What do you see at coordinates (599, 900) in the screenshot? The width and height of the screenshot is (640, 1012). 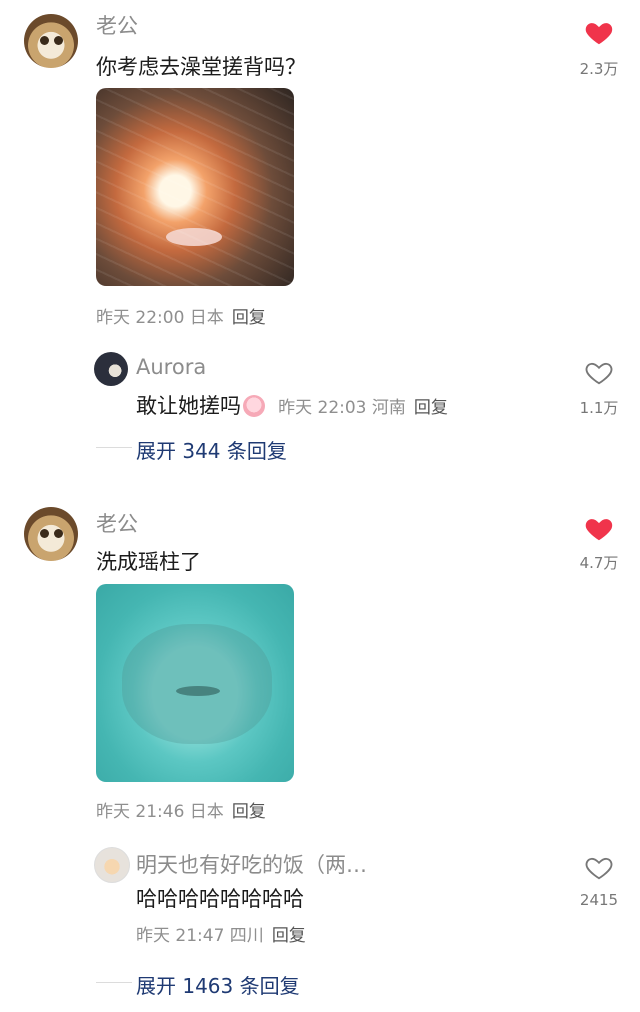 I see `like-count: 2415` at bounding box center [599, 900].